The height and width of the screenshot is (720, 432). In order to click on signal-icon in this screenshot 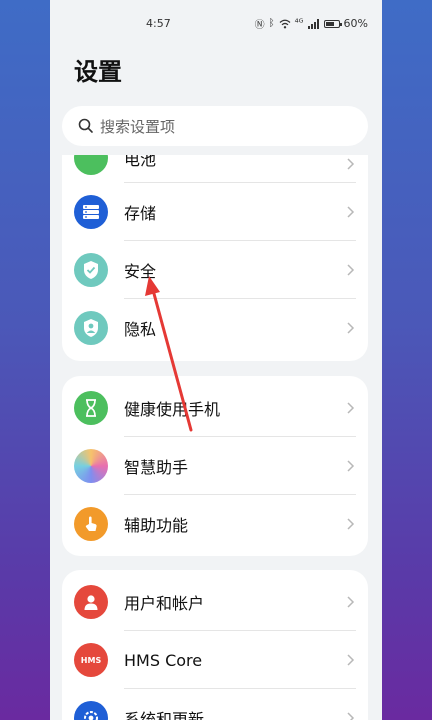, I will do `click(313, 23)`.